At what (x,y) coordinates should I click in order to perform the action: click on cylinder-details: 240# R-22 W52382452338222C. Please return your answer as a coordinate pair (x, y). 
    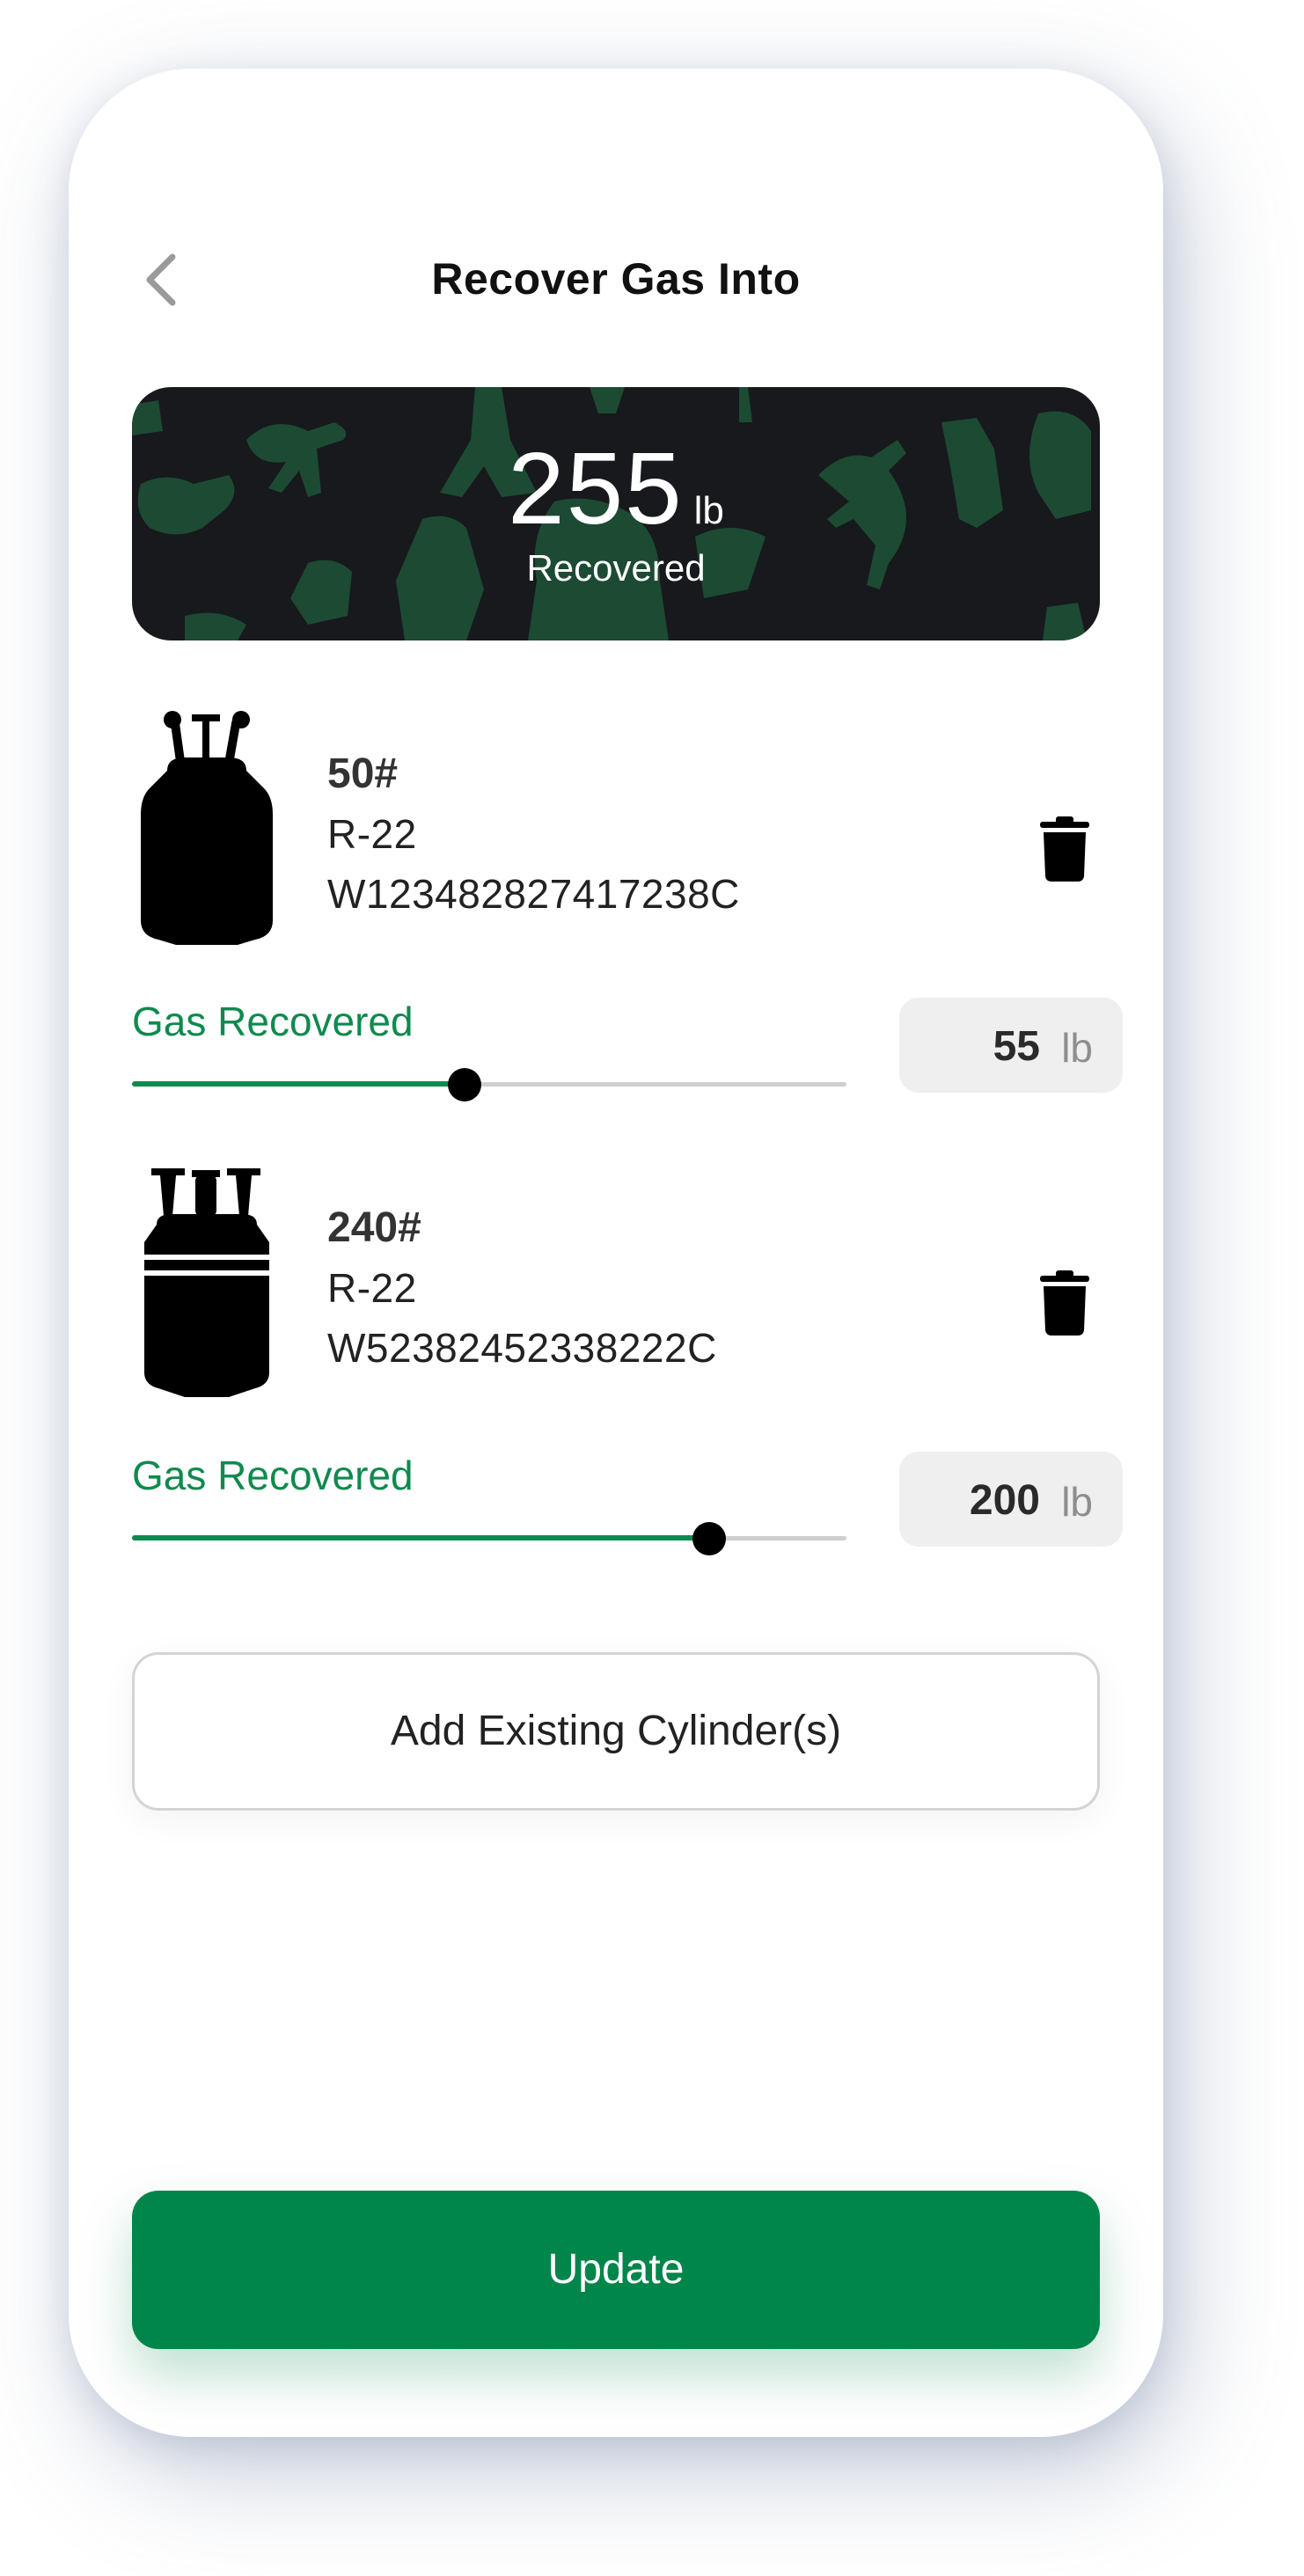
    Looking at the image, I should click on (522, 1288).